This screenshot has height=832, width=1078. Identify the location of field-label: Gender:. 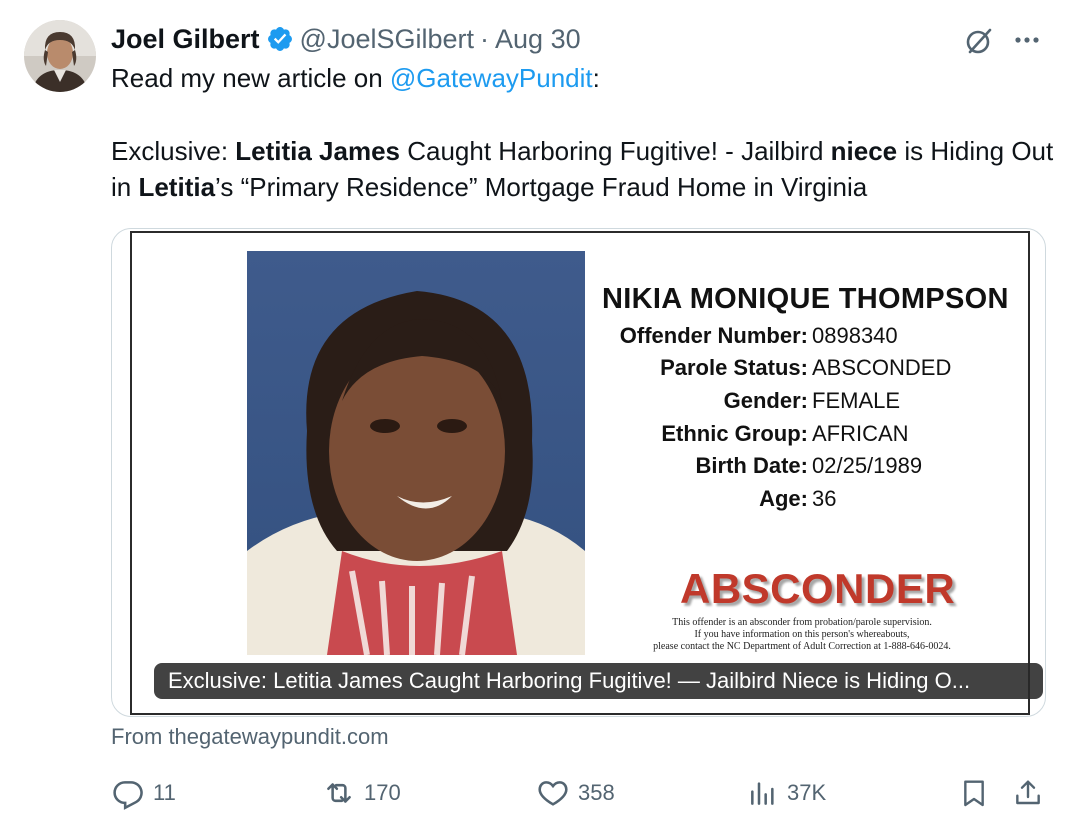
(765, 400).